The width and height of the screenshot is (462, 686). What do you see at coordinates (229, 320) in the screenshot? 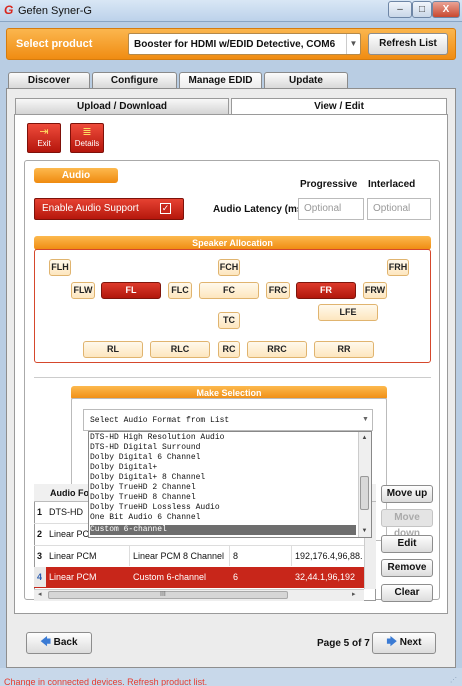
I see `speaker-tc-button: TC` at bounding box center [229, 320].